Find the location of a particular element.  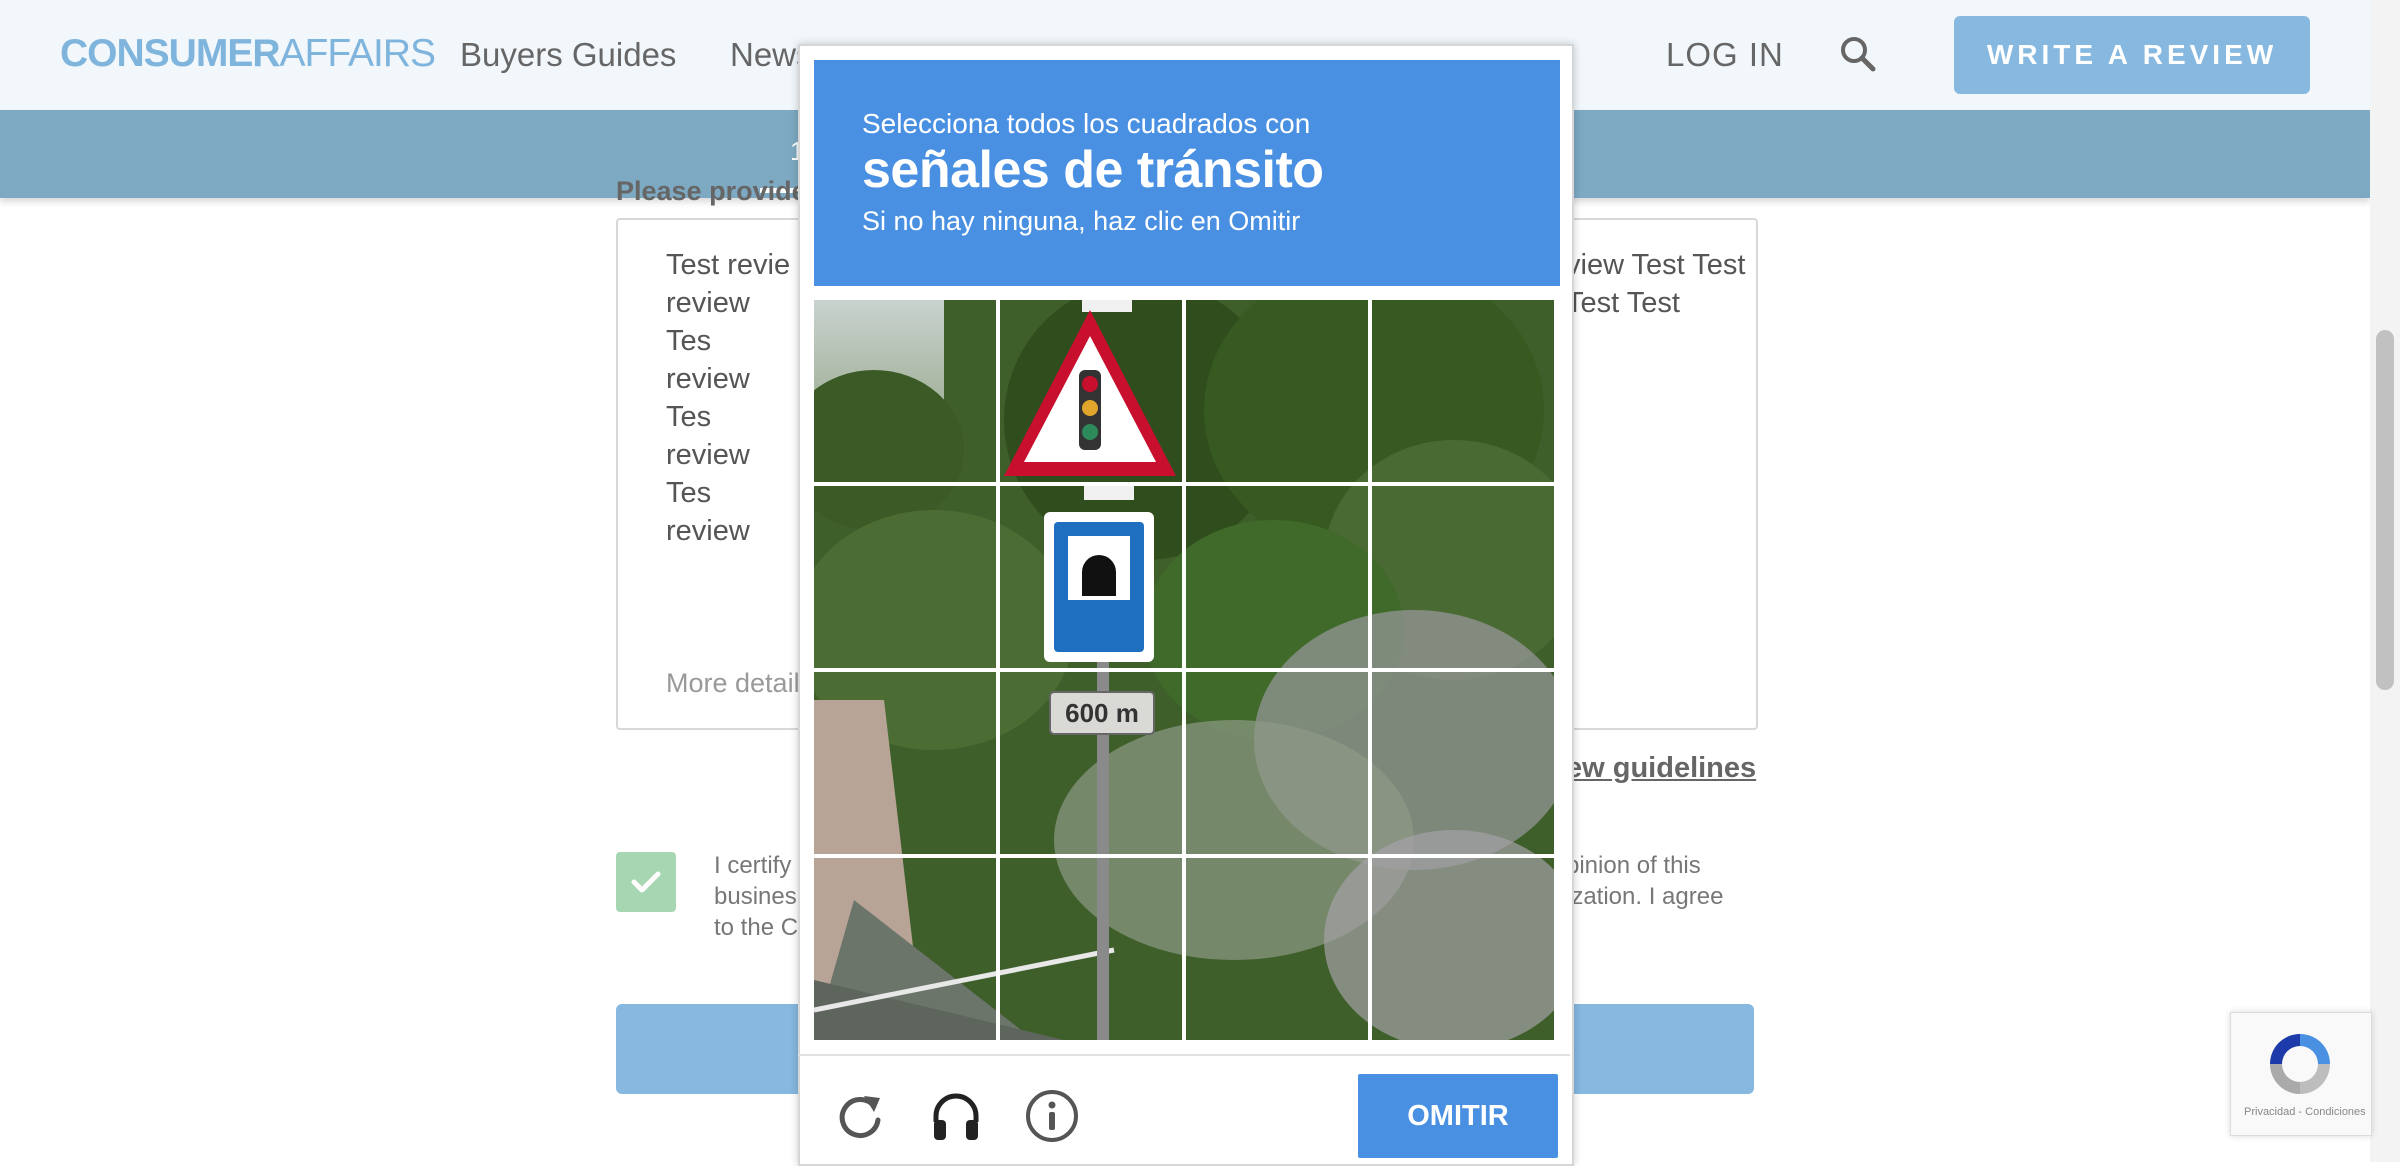

headphones-icon is located at coordinates (956, 1116).